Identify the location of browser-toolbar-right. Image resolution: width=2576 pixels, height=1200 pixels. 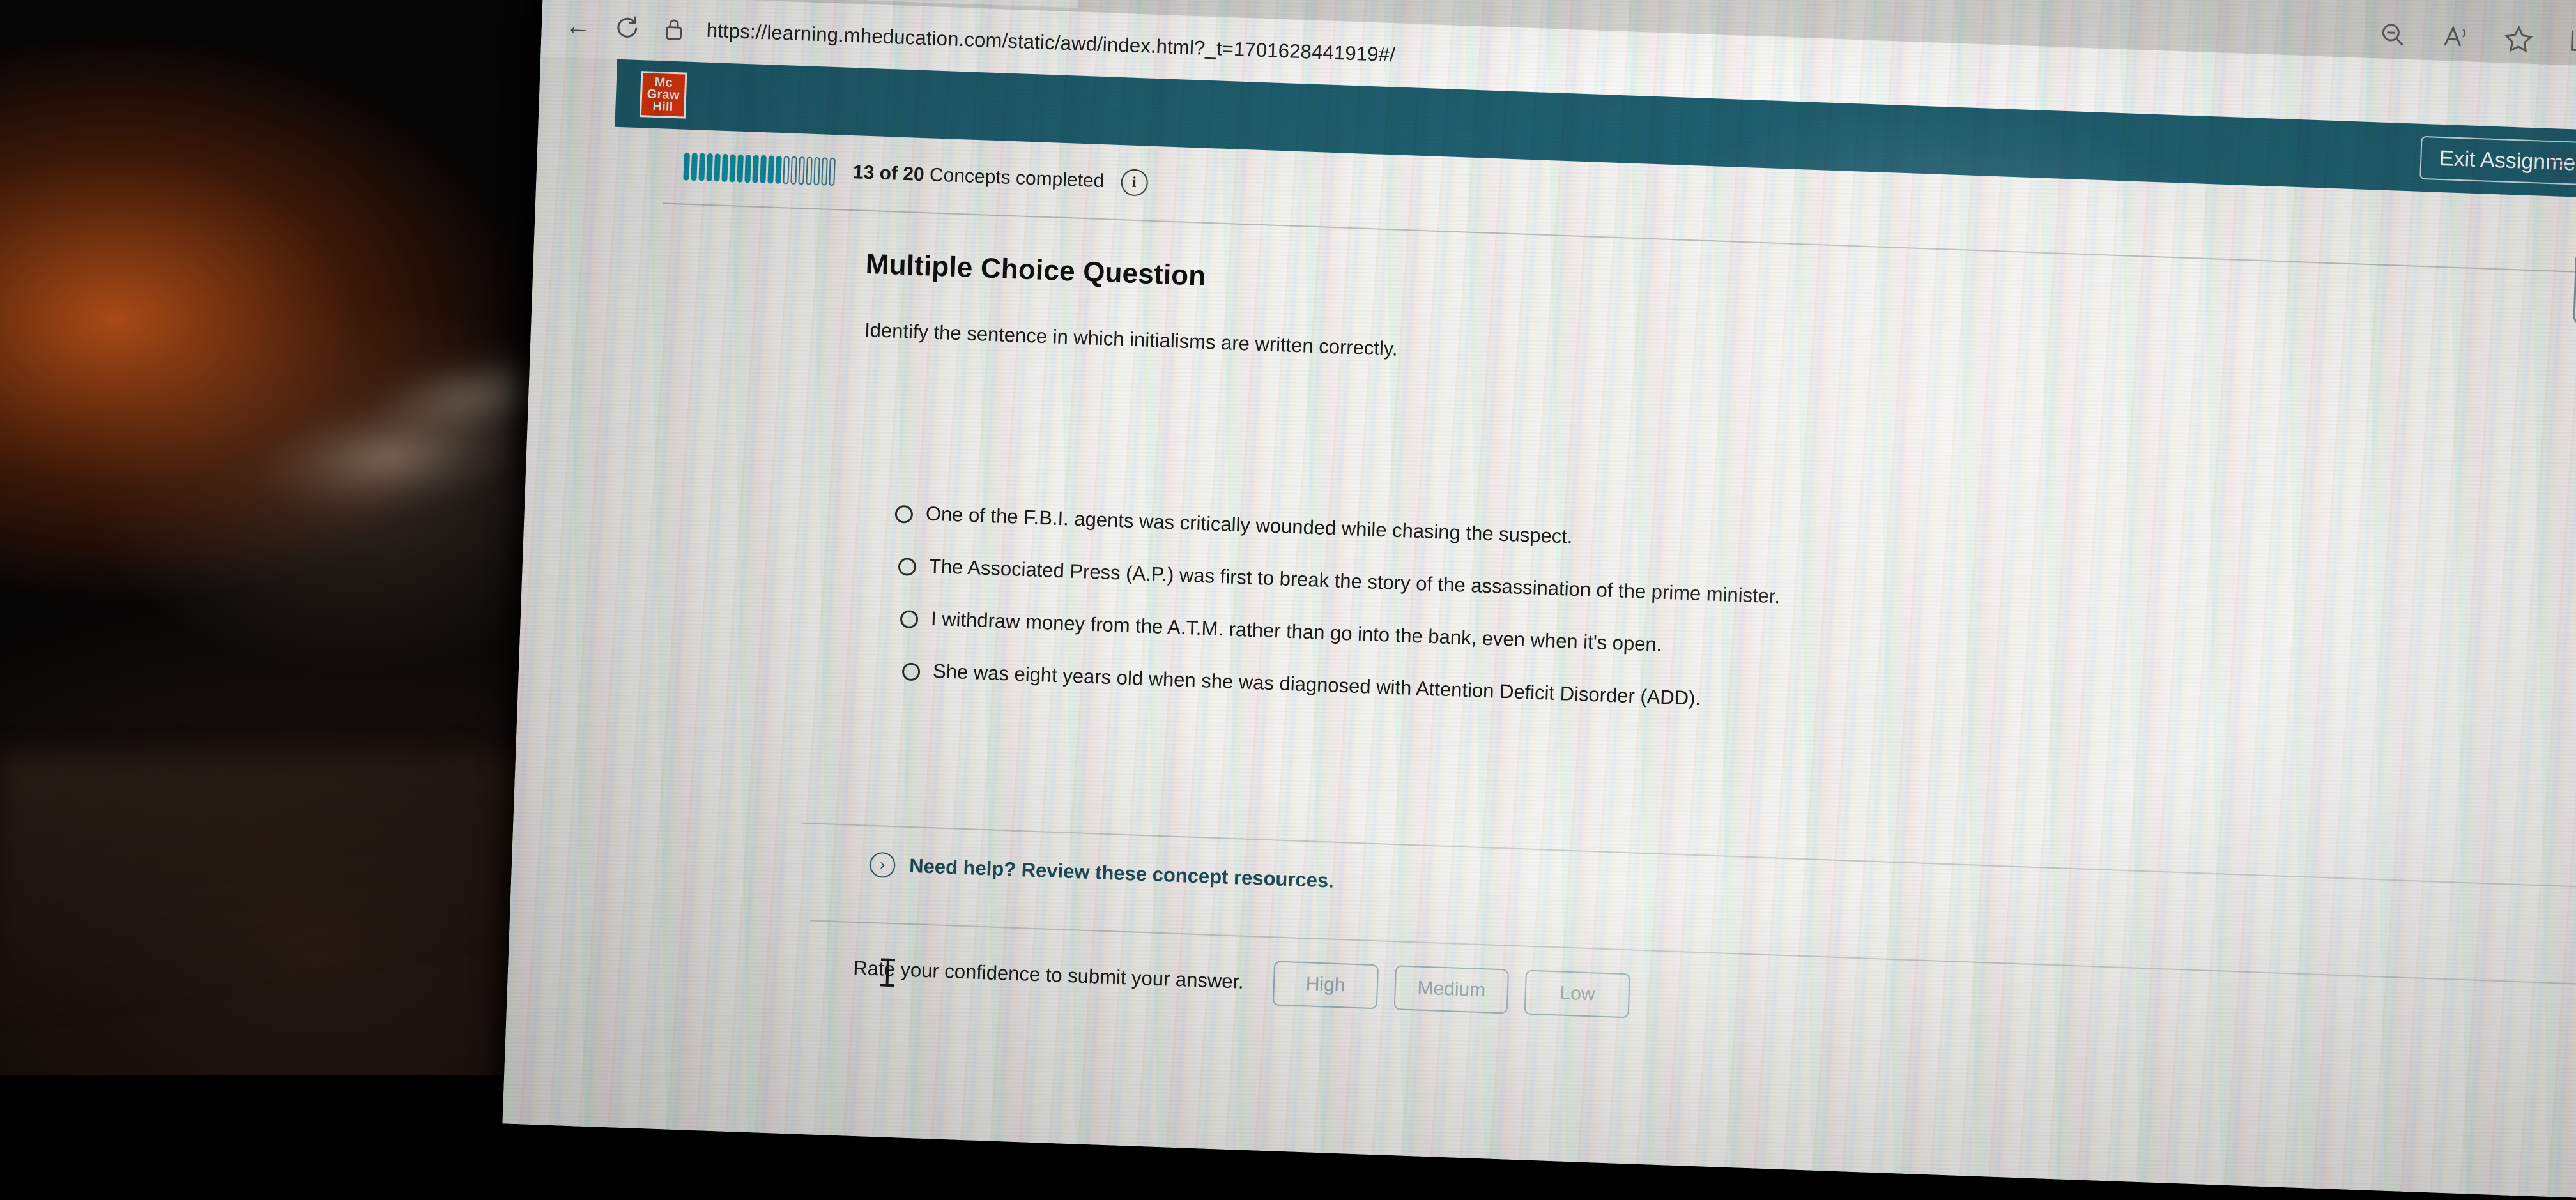
(2477, 39).